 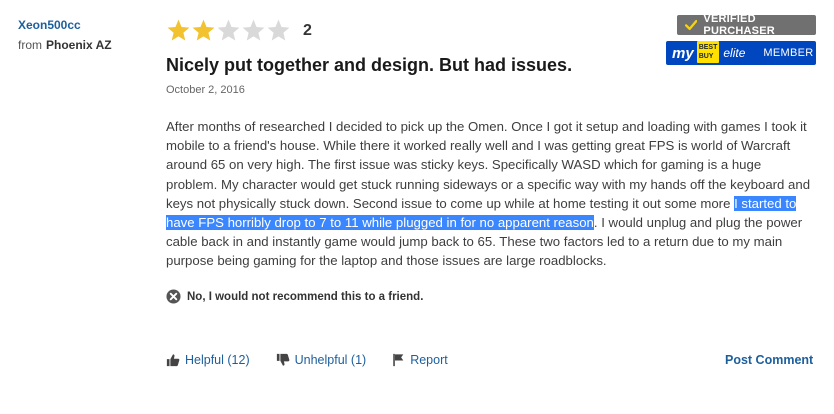 What do you see at coordinates (217, 360) in the screenshot?
I see `helpful-label: Helpful (12)` at bounding box center [217, 360].